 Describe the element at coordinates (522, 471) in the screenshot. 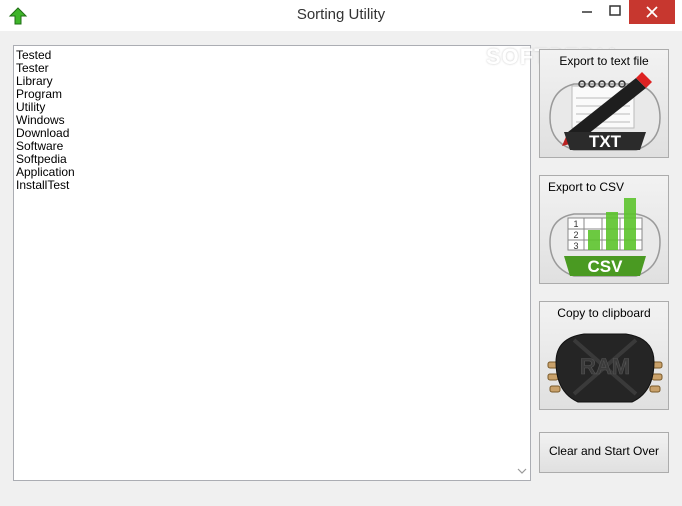

I see `scroll-down-icon` at that location.